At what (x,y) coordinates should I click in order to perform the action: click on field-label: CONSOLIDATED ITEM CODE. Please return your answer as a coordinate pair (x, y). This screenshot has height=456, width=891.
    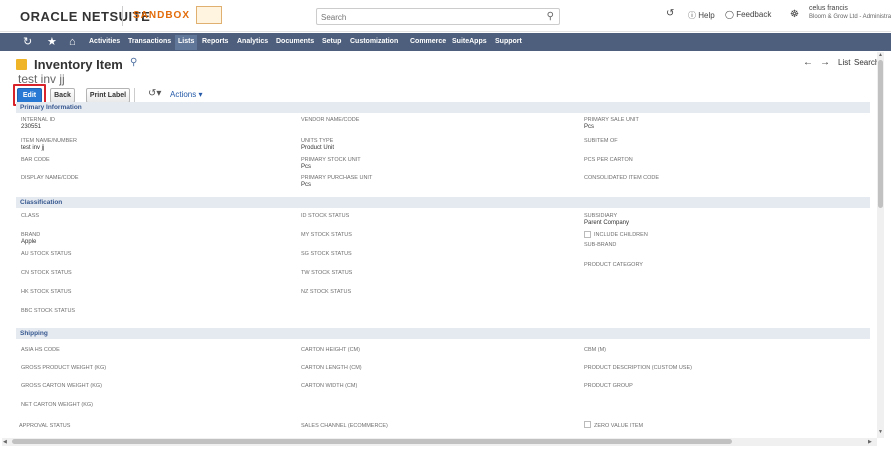
    Looking at the image, I should click on (622, 178).